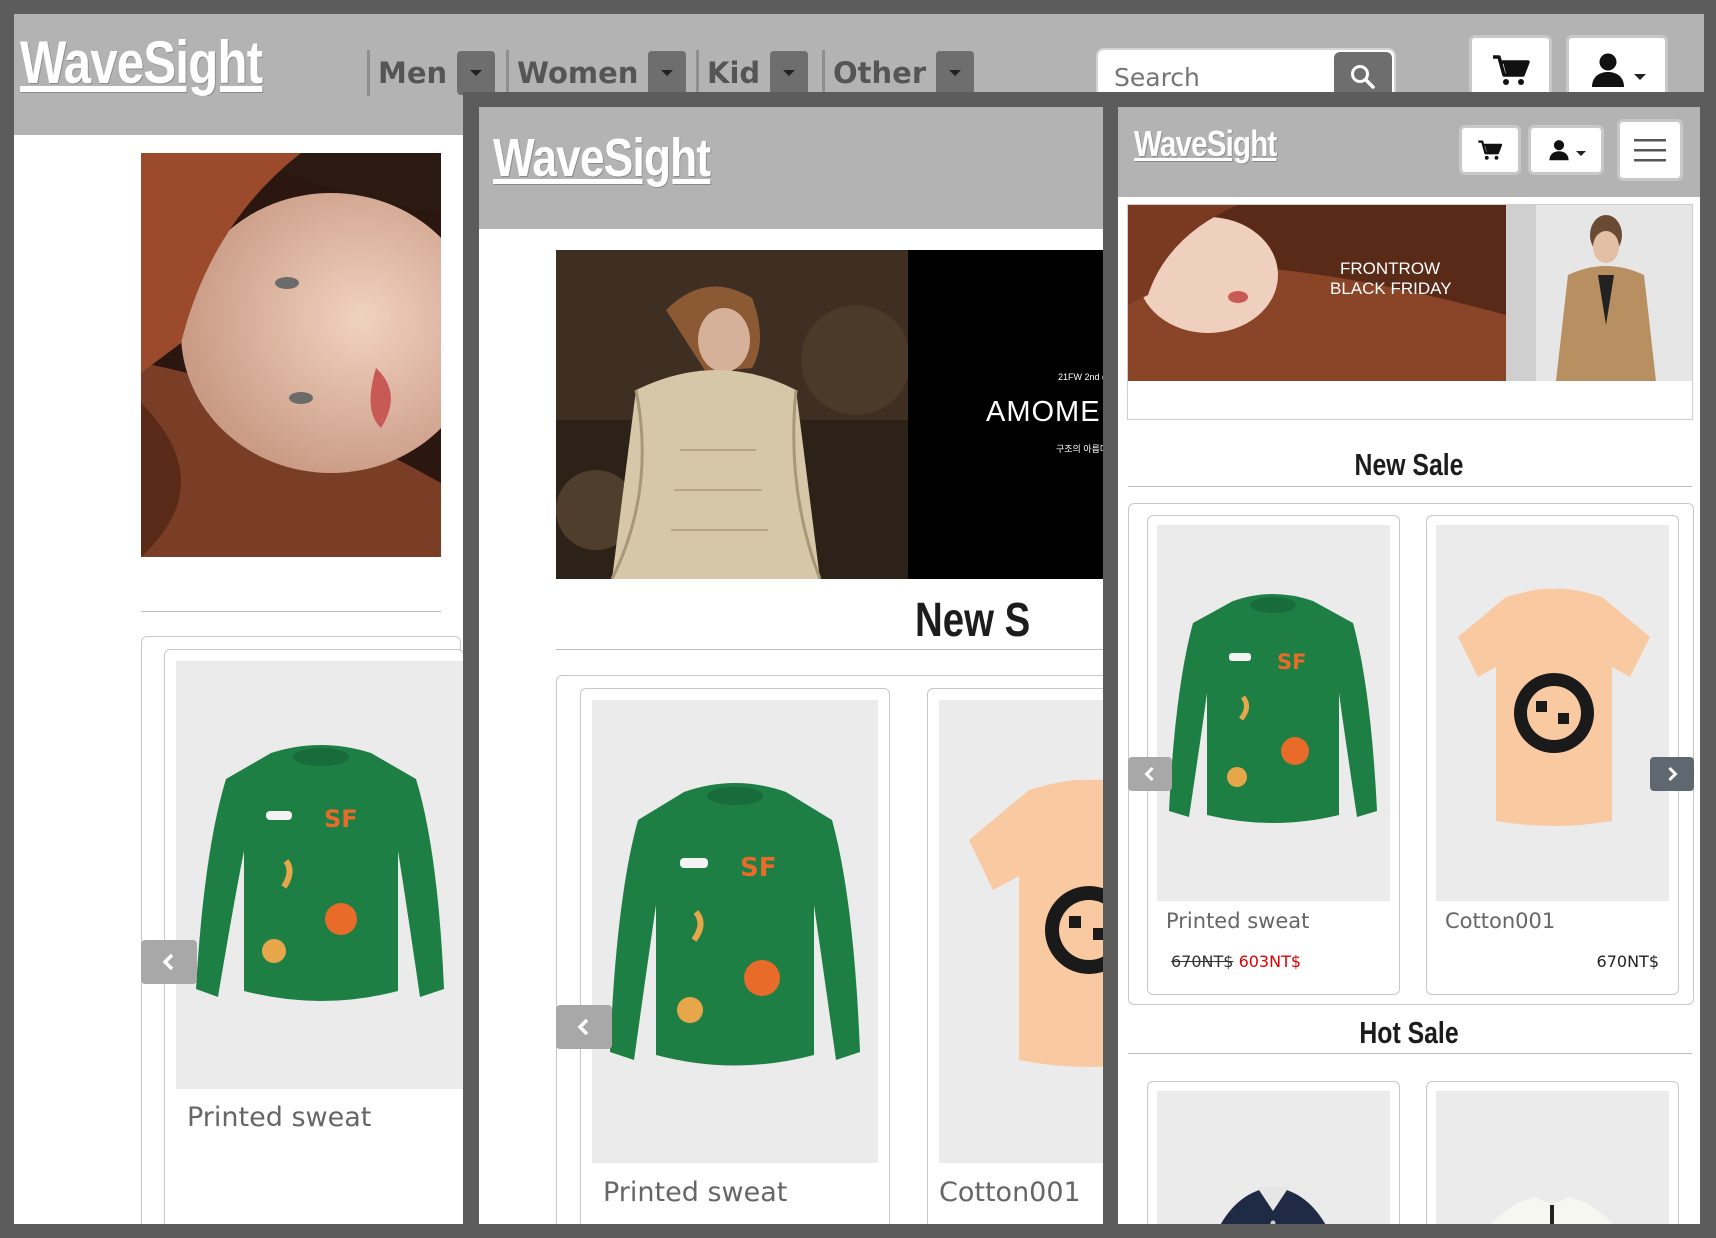 This screenshot has height=1238, width=1716. I want to click on sale-price: 603NT$, so click(1270, 961).